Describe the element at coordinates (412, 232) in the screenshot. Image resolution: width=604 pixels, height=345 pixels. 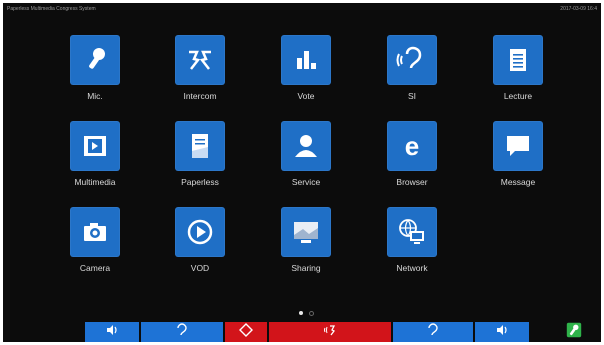
I see `globe-network-icon` at that location.